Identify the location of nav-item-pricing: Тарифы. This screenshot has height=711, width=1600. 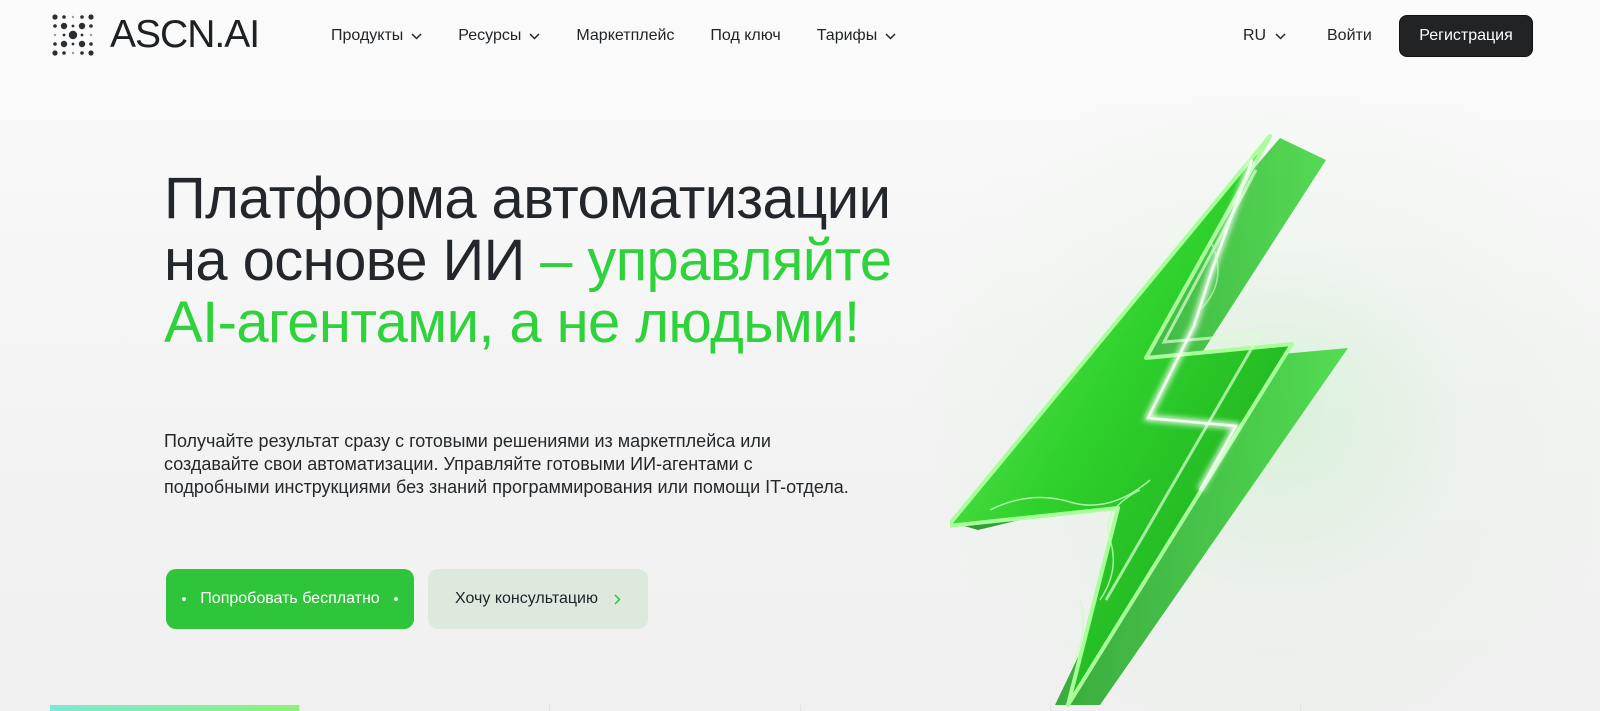
(856, 36).